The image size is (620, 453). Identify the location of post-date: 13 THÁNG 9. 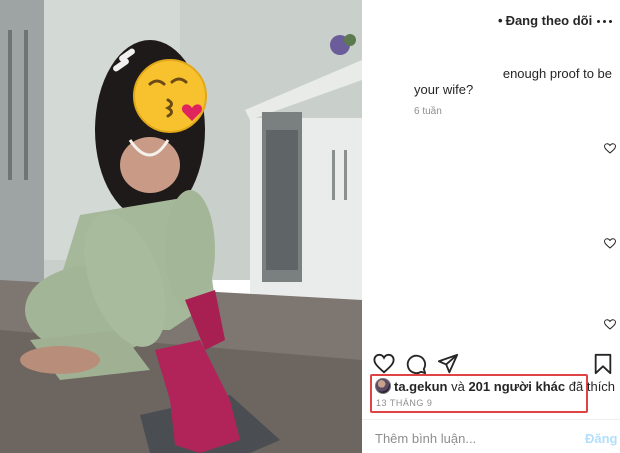
(404, 403).